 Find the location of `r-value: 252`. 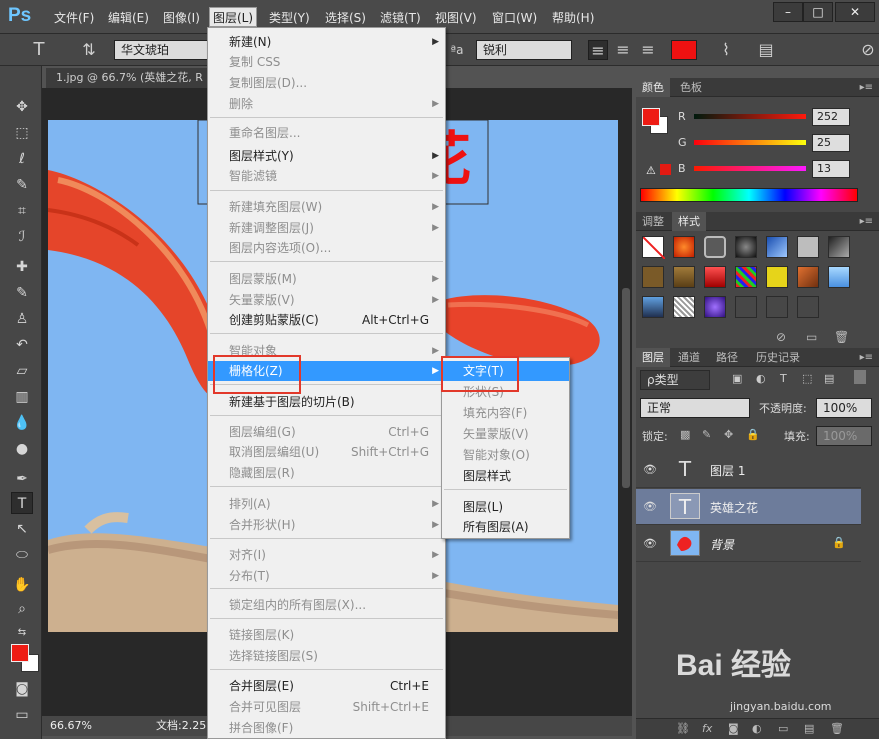

r-value: 252 is located at coordinates (831, 117).